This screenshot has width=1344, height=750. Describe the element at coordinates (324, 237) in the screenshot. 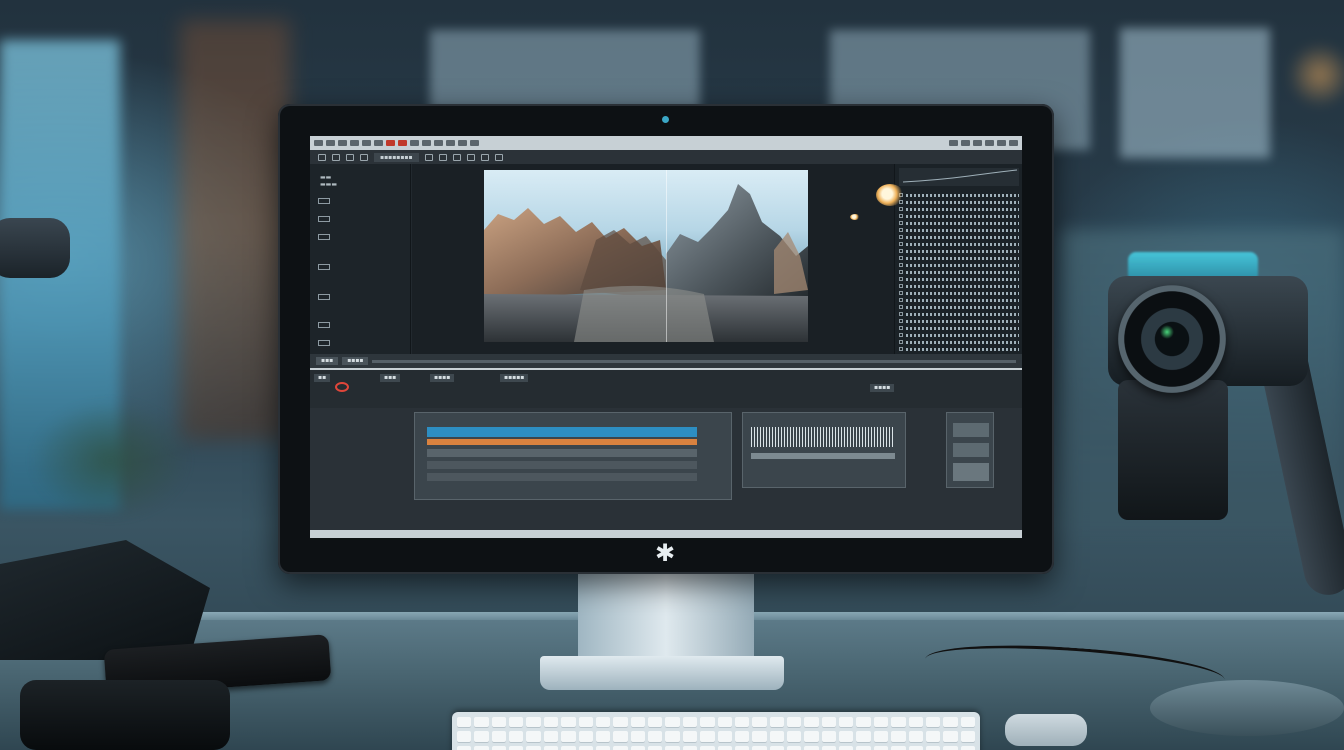

I see `effect-item` at that location.